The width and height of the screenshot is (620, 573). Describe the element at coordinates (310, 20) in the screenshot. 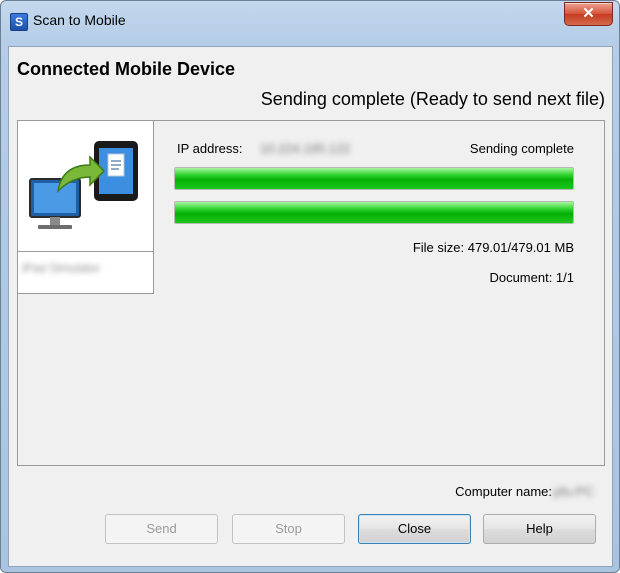

I see `title-bar: S Scan to Mobile ✕` at that location.